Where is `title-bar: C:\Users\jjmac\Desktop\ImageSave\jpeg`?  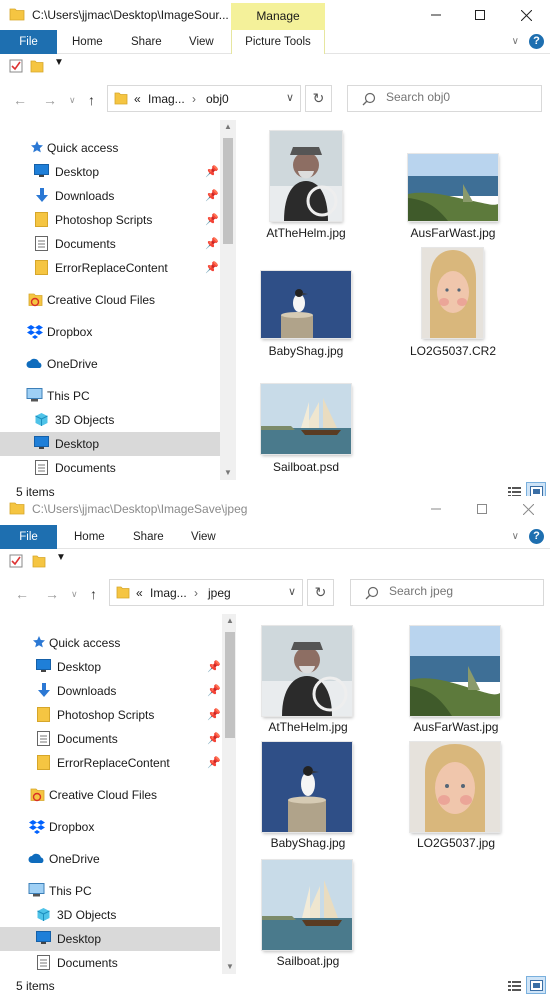 title-bar: C:\Users\jjmac\Desktop\ImageSave\jpeg is located at coordinates (275, 509).